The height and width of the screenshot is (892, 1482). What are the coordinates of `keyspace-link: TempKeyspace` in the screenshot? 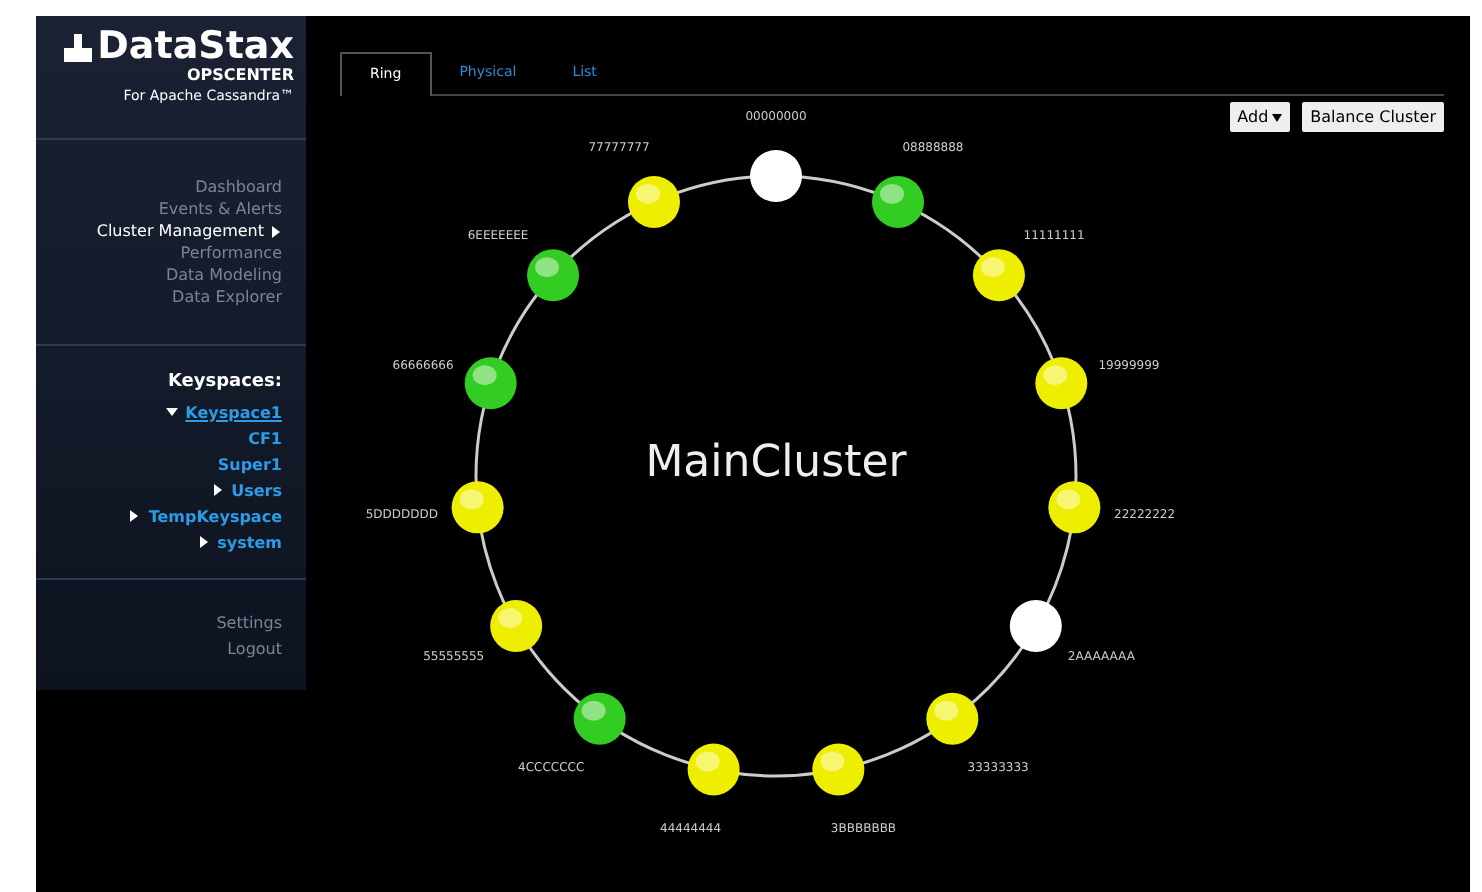 It's located at (215, 516).